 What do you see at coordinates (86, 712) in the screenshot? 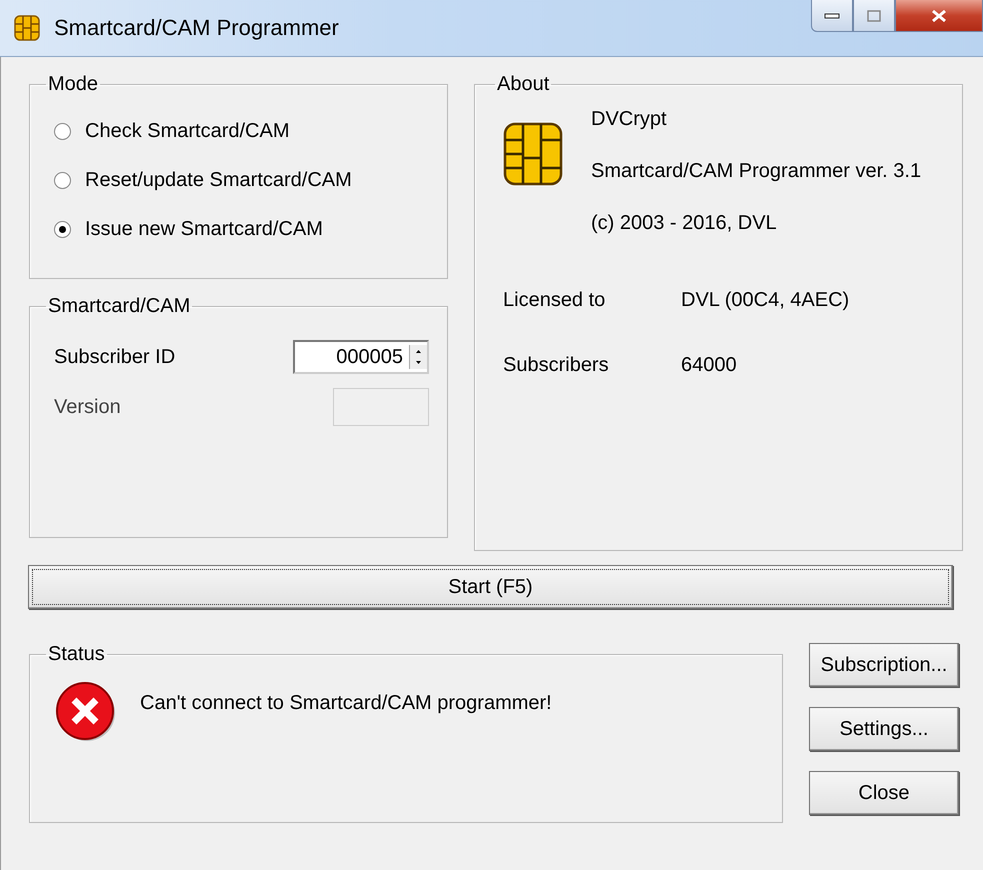
I see `error-icon` at bounding box center [86, 712].